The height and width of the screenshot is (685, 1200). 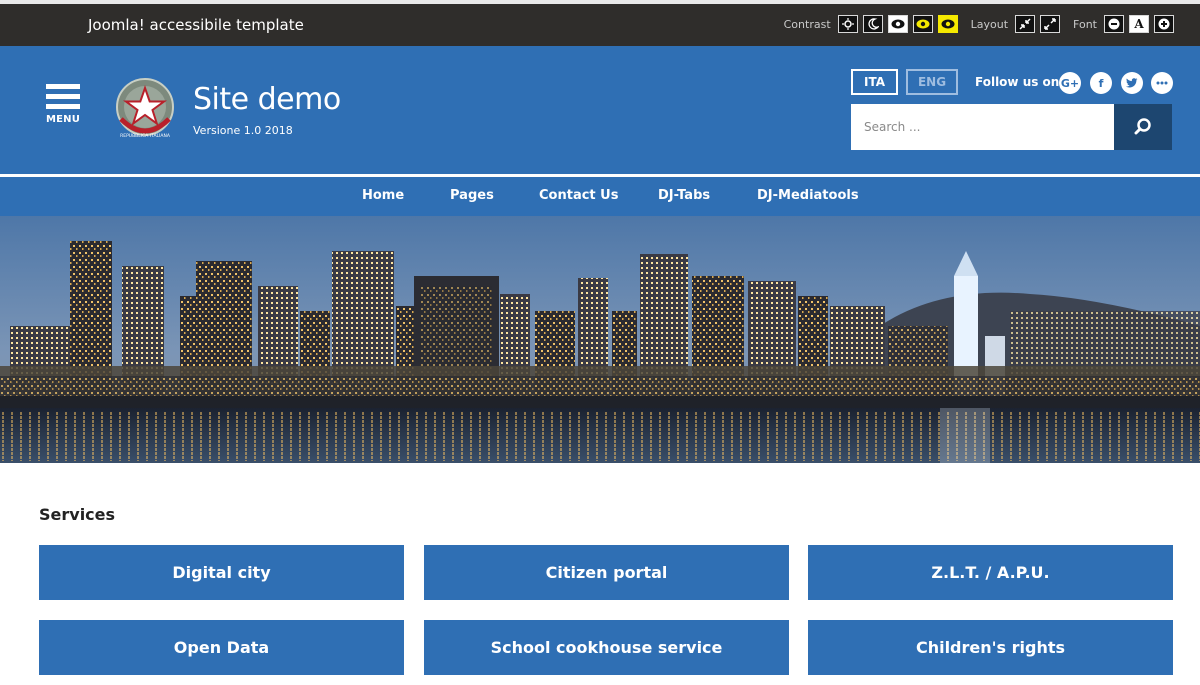 I want to click on google-plus-icon: G+, so click(x=1070, y=83).